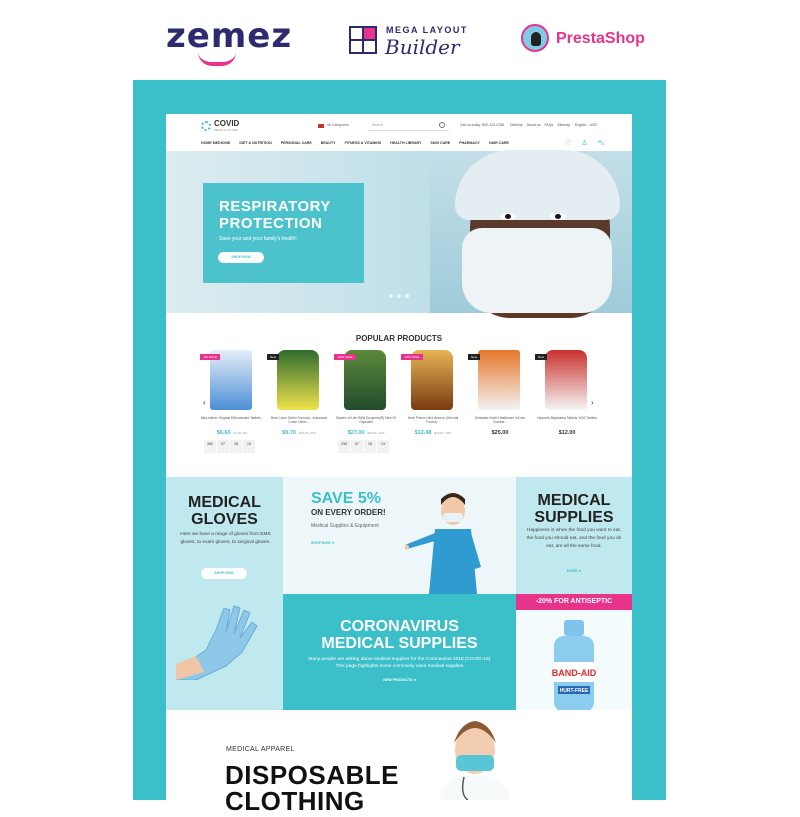 The height and width of the screenshot is (817, 800). I want to click on timer-cell: 07, so click(357, 446).